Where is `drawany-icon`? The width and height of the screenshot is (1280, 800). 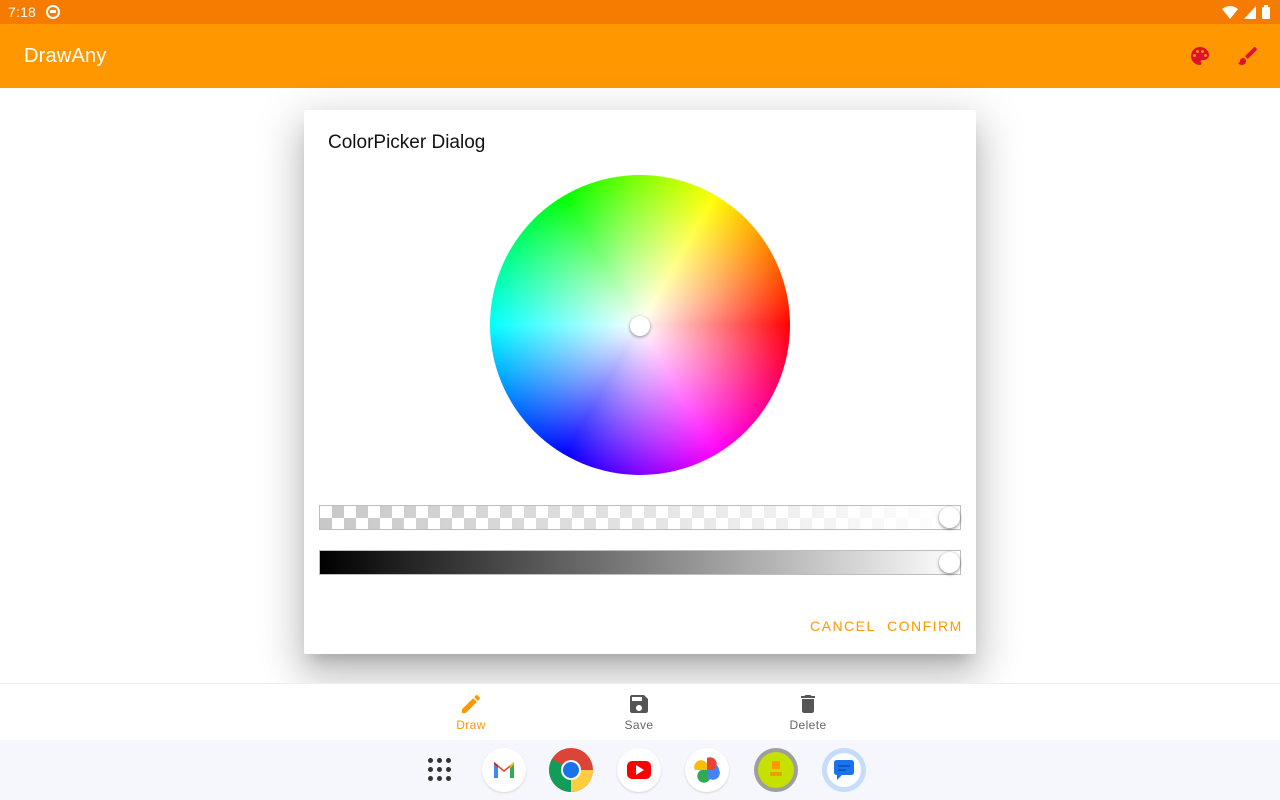 drawany-icon is located at coordinates (776, 770).